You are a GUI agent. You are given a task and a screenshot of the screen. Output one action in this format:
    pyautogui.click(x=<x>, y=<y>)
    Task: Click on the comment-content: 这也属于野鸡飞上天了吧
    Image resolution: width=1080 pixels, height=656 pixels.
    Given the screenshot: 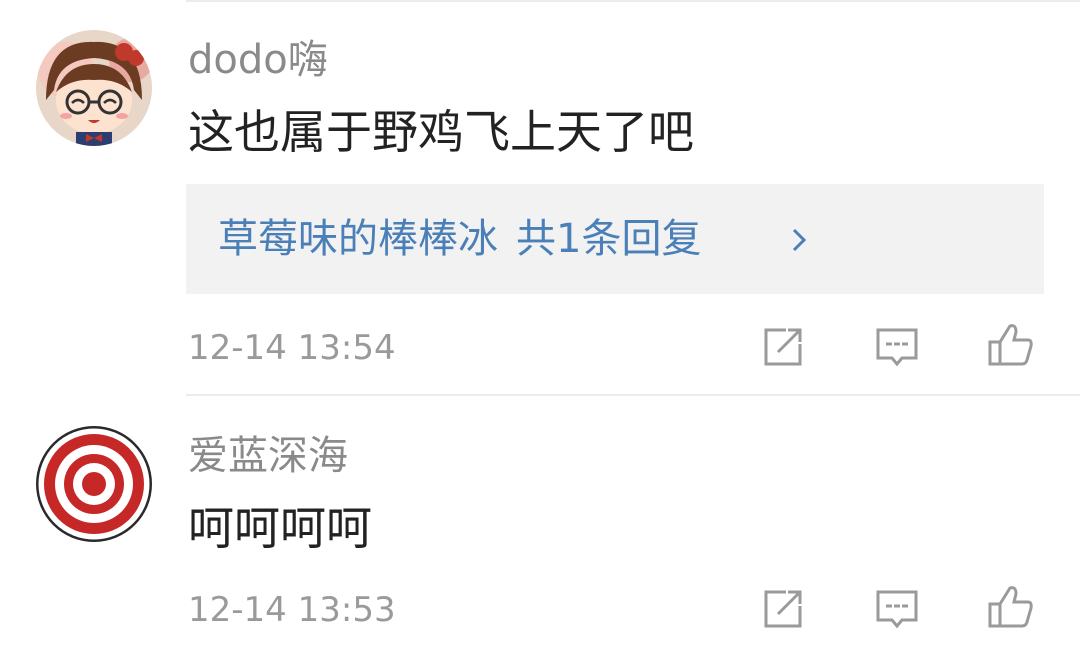 What is the action you would take?
    pyautogui.click(x=441, y=132)
    